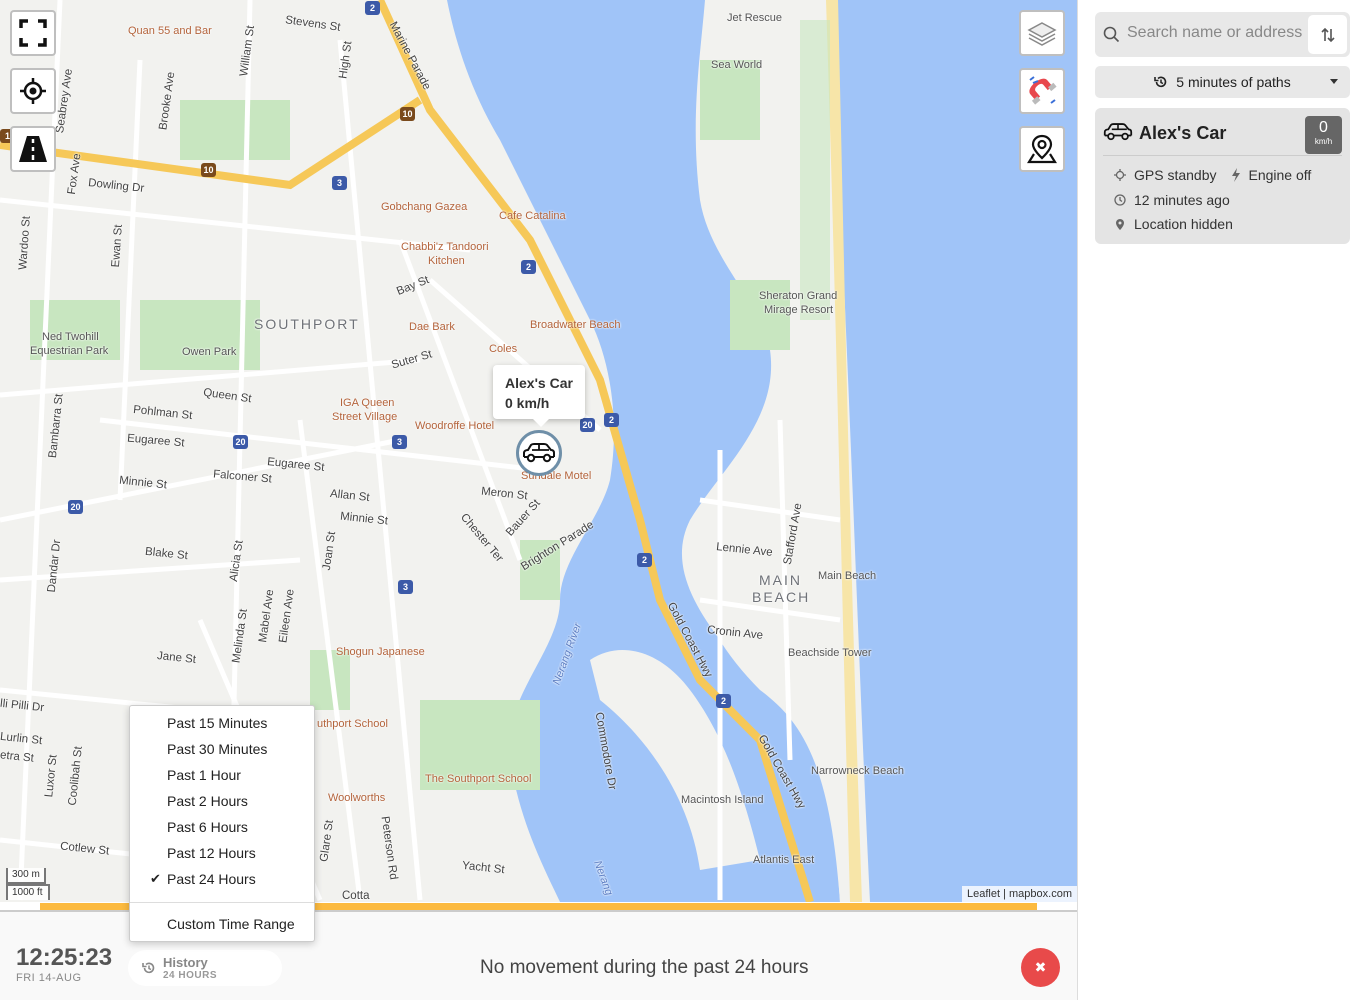 This screenshot has height=1000, width=1365. What do you see at coordinates (1175, 175) in the screenshot?
I see `gps-status: GPS standby` at bounding box center [1175, 175].